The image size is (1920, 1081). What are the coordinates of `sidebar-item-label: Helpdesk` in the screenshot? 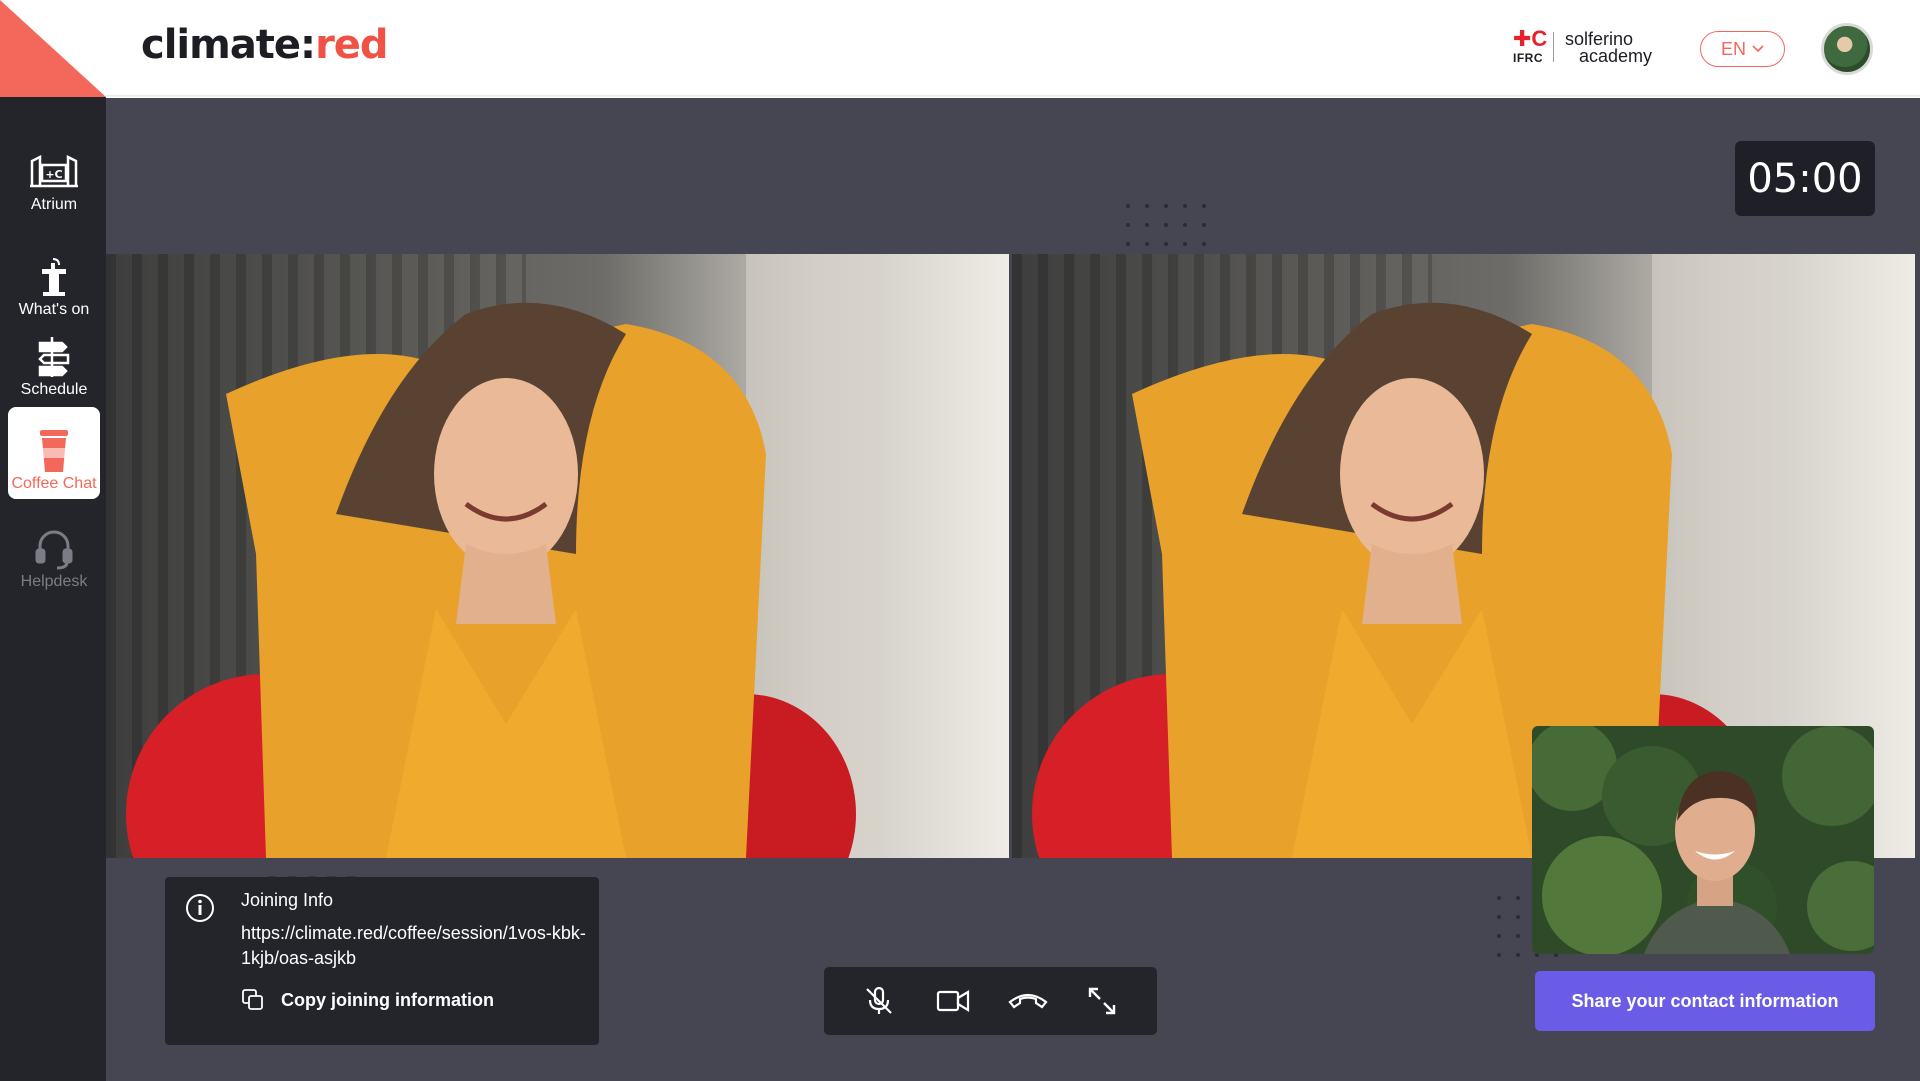 It's located at (54, 581).